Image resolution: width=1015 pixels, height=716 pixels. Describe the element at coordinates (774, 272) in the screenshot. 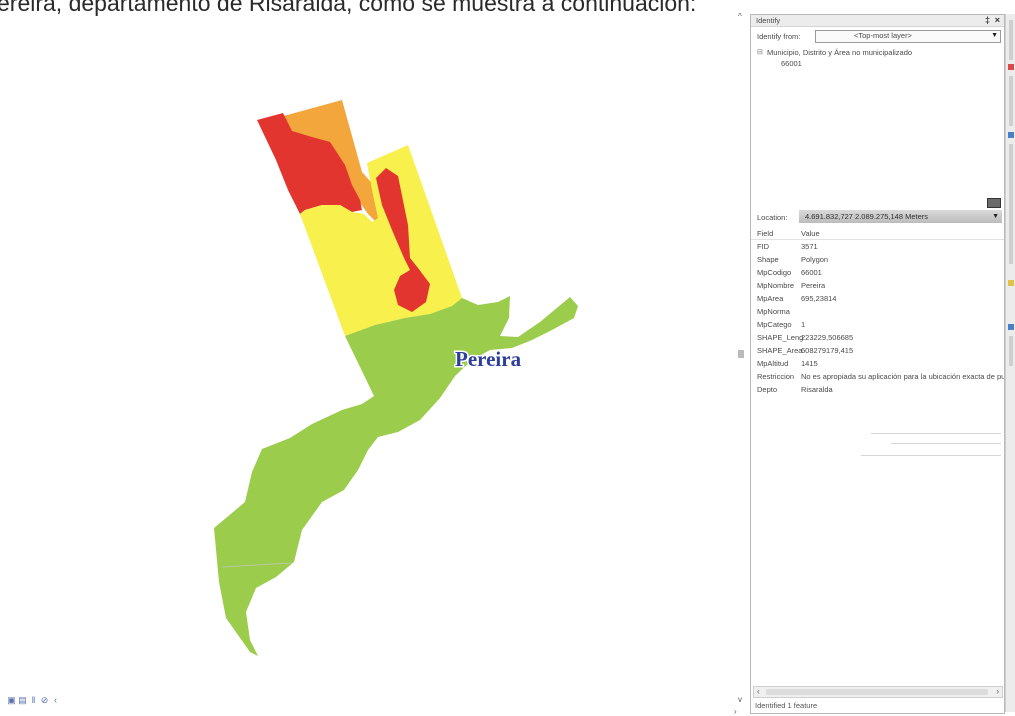

I see `row-field: MpCodigo` at that location.